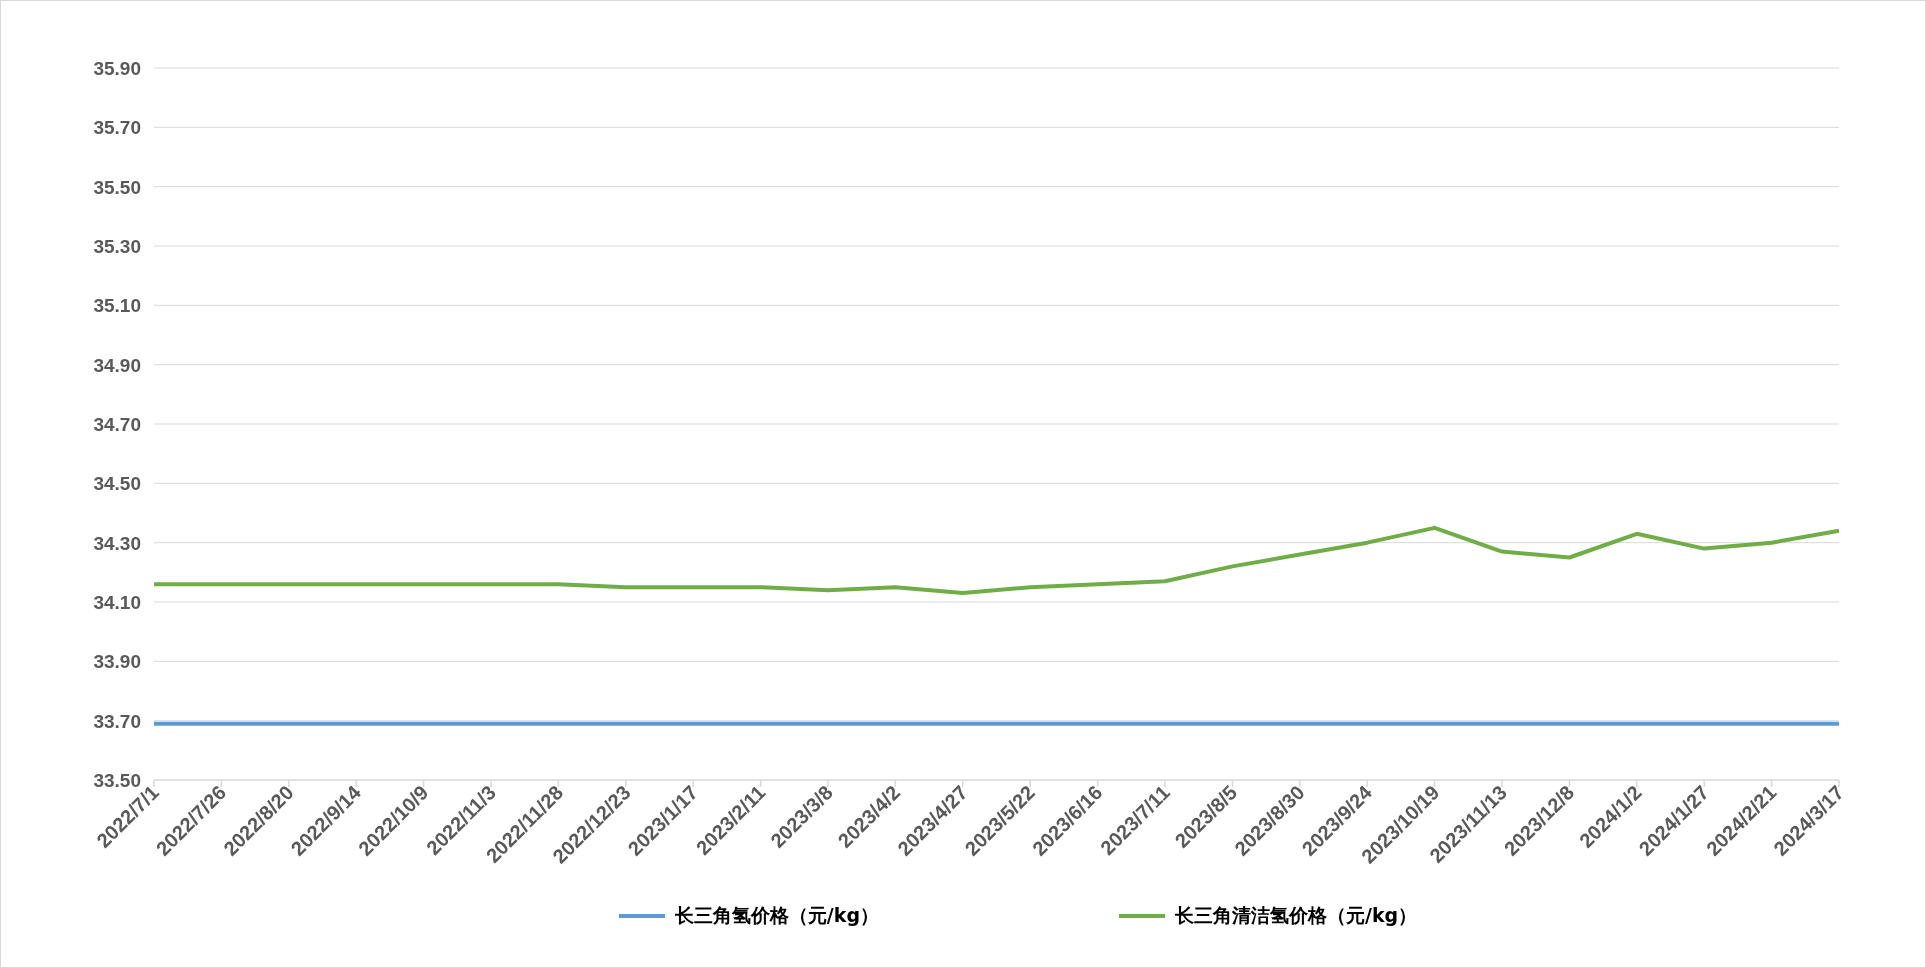 This screenshot has height=968, width=1926. Describe the element at coordinates (117, 424) in the screenshot. I see `y-axis-label: 34.70` at that location.